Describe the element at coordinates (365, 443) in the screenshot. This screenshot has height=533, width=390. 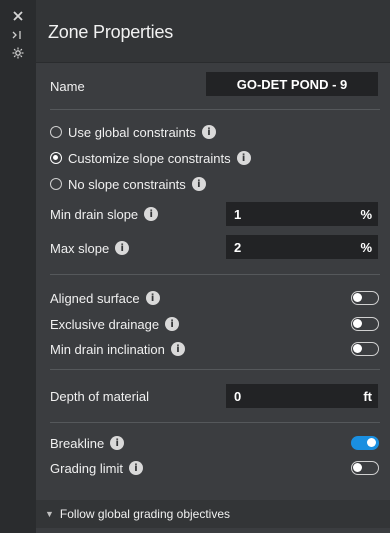
I see `breakline-toggle` at that location.